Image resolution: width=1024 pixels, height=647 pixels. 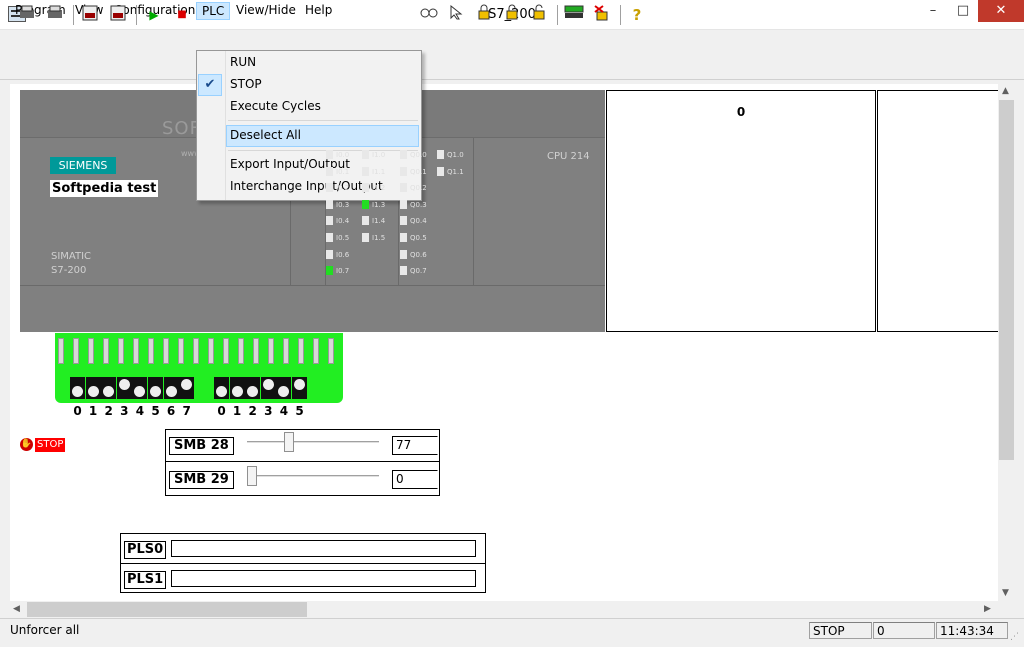 I want to click on scroll-up-arrow: ▲, so click(x=1005, y=91).